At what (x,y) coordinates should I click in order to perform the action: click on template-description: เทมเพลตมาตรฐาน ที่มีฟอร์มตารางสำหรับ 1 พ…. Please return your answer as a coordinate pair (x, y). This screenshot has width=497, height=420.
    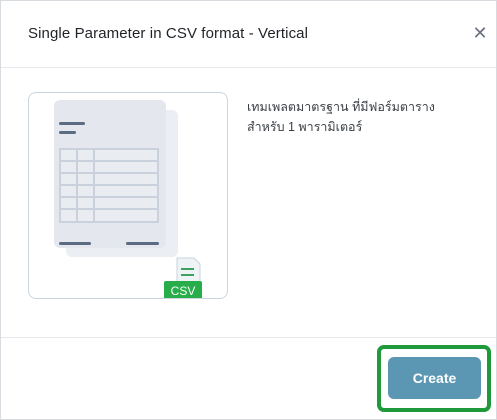
    Looking at the image, I should click on (341, 117).